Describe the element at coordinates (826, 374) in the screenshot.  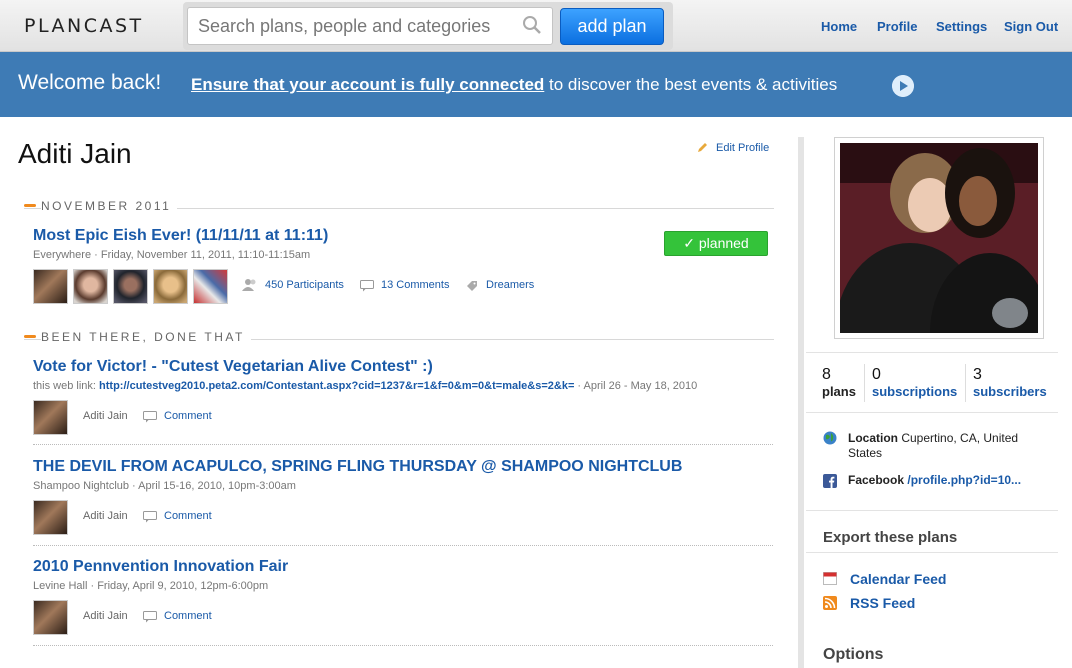
I see `stat-plans-value: 8` at that location.